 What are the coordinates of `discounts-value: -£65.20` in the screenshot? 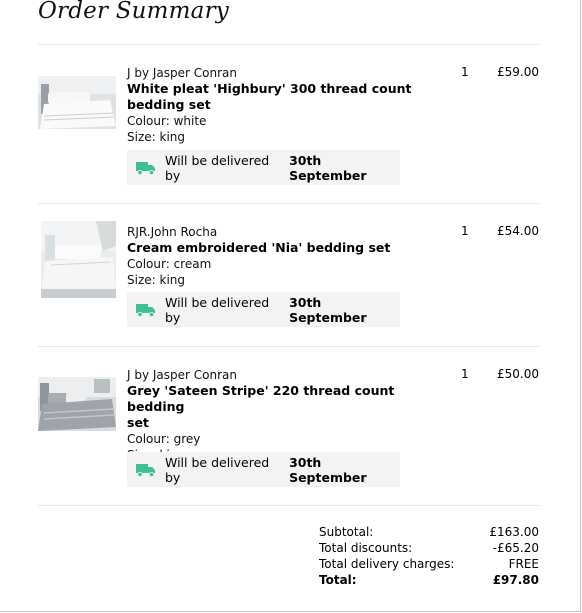 It's located at (515, 548).